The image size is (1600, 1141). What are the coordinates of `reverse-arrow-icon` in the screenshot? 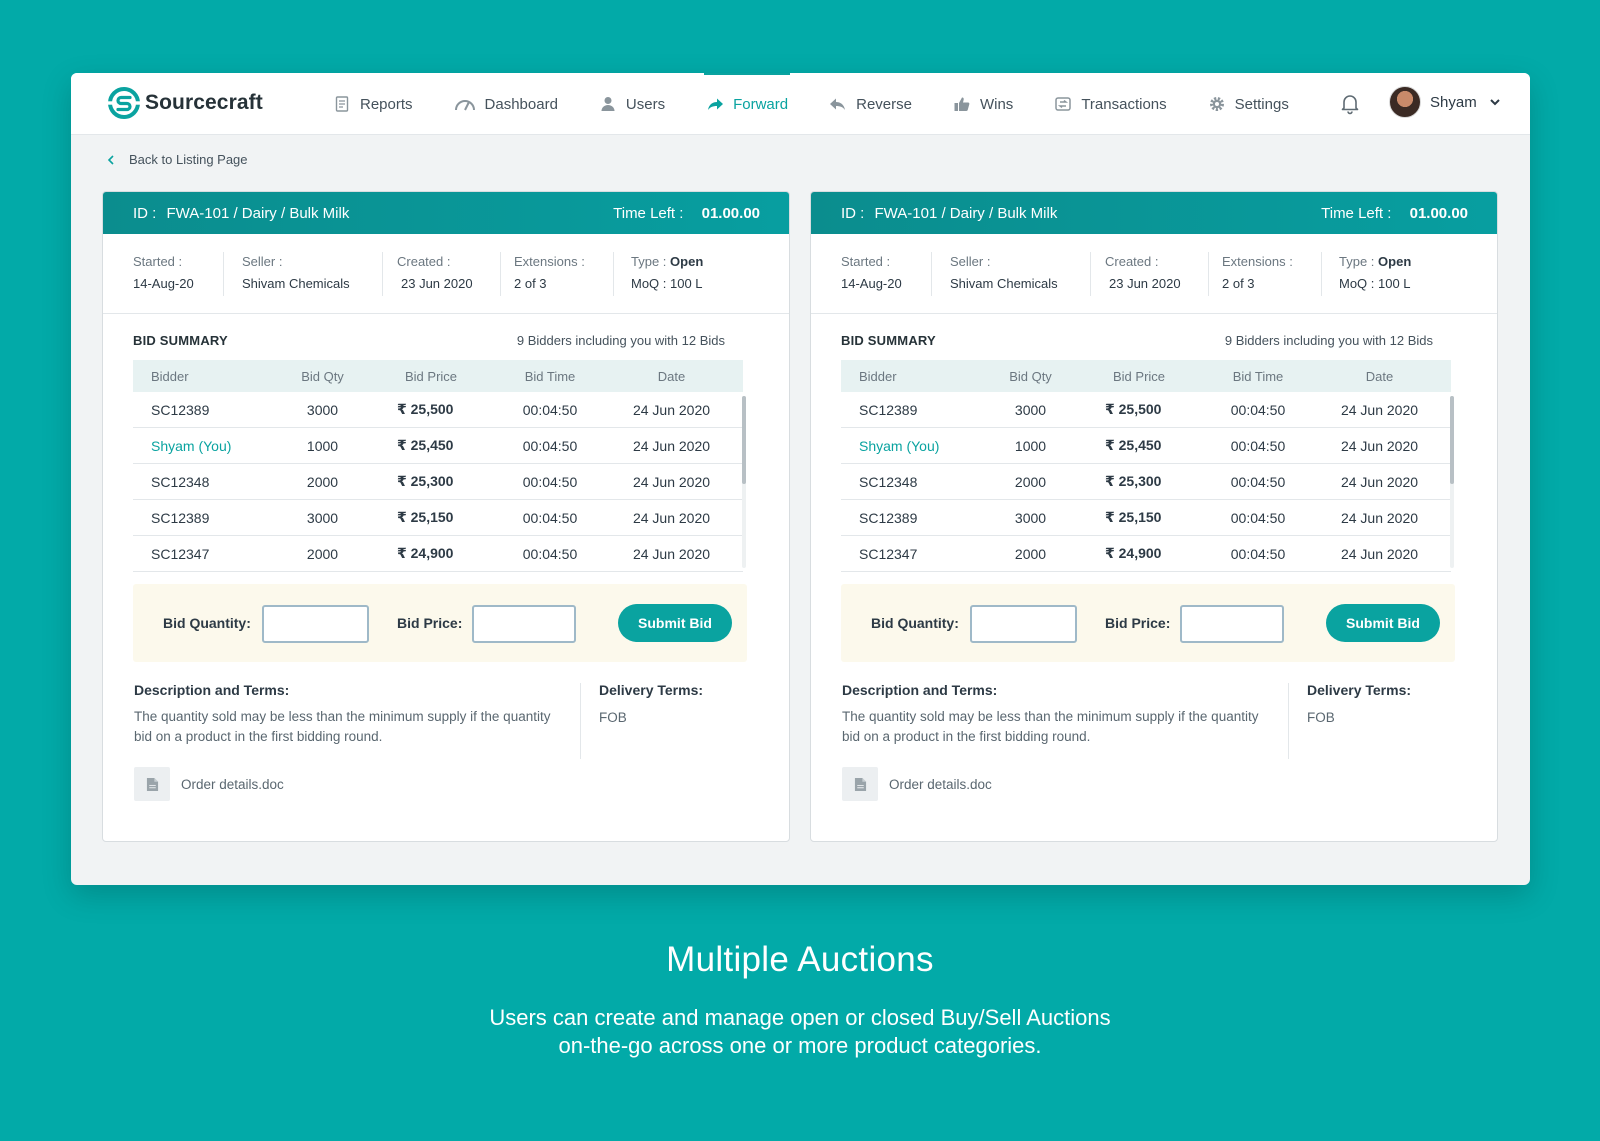 It's located at (838, 104).